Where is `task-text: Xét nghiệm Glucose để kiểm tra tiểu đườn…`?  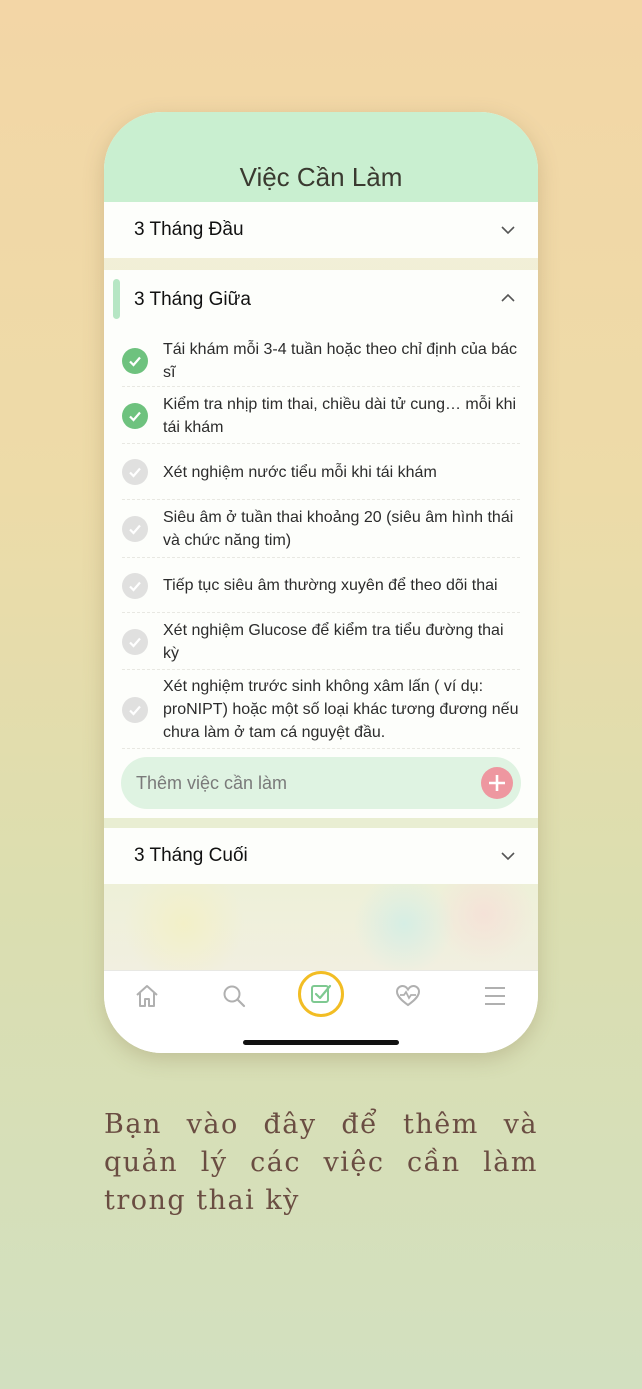 task-text: Xét nghiệm Glucose để kiểm tra tiểu đườn… is located at coordinates (333, 641).